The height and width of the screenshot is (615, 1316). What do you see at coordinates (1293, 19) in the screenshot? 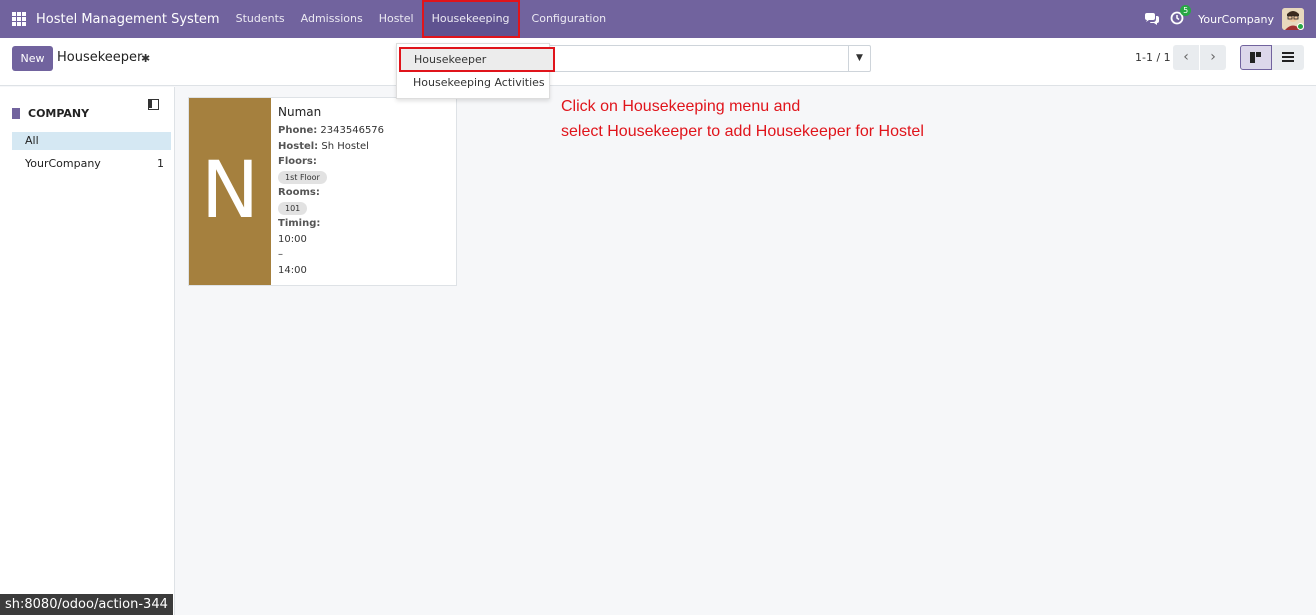
I see `user-avatar` at bounding box center [1293, 19].